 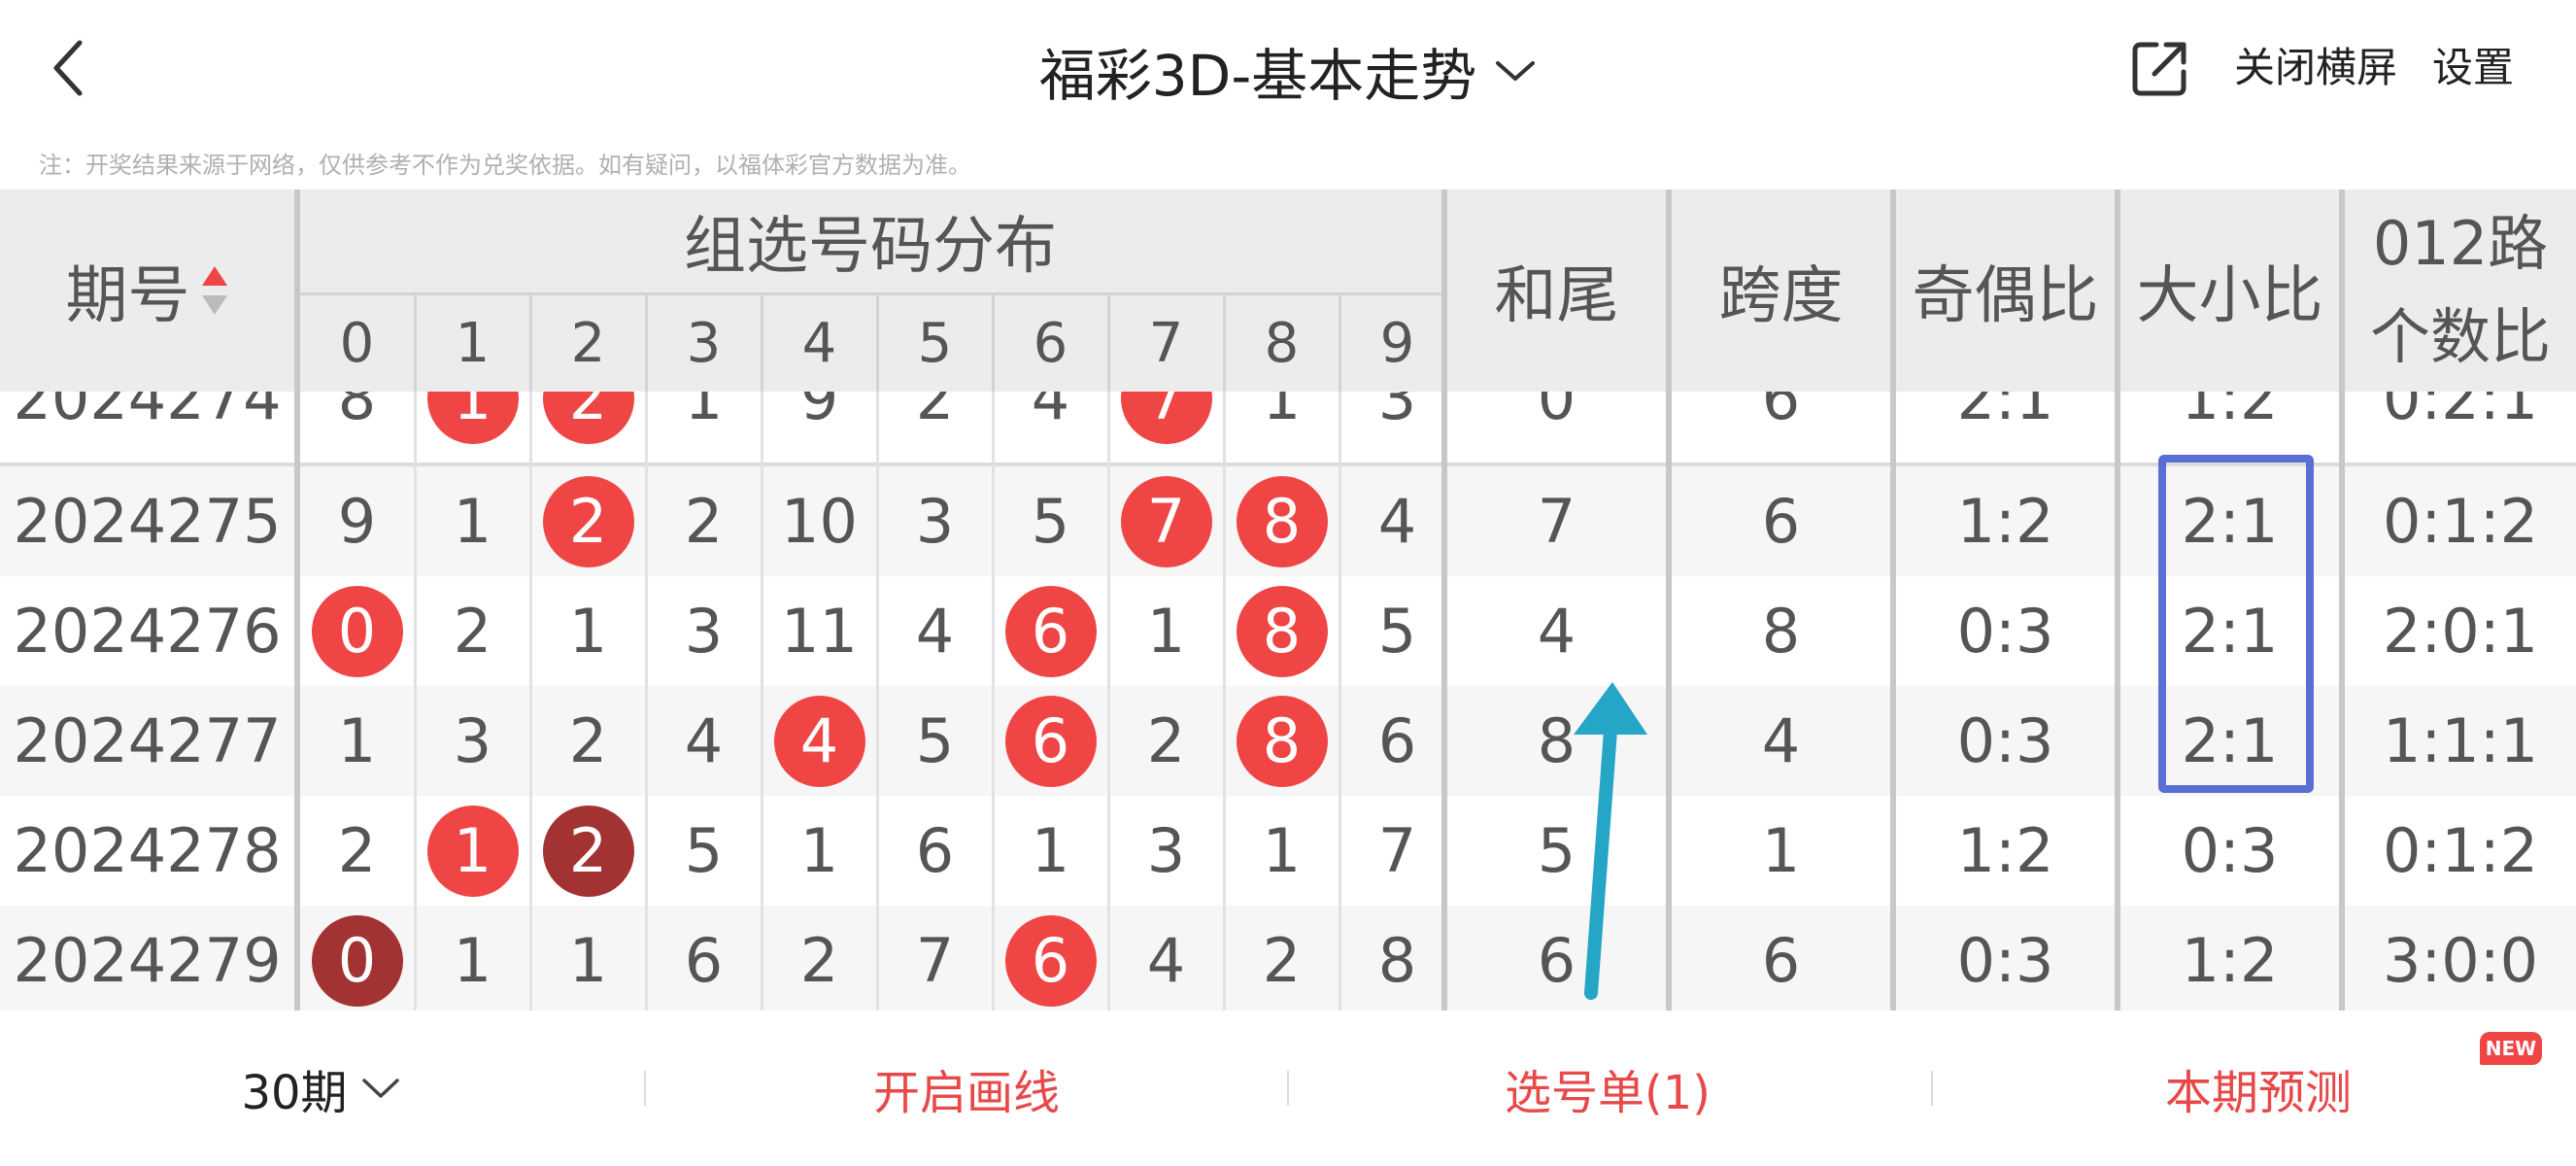 I want to click on share-icon, so click(x=2159, y=69).